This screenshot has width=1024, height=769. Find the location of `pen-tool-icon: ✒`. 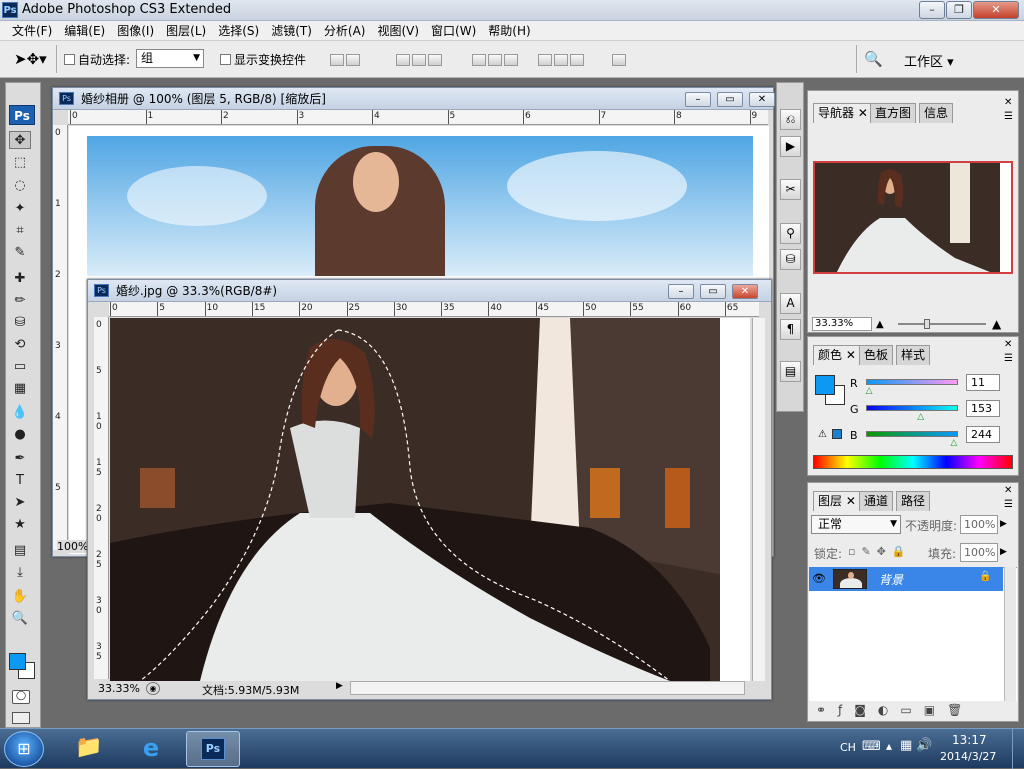

pen-tool-icon: ✒ is located at coordinates (20, 459).